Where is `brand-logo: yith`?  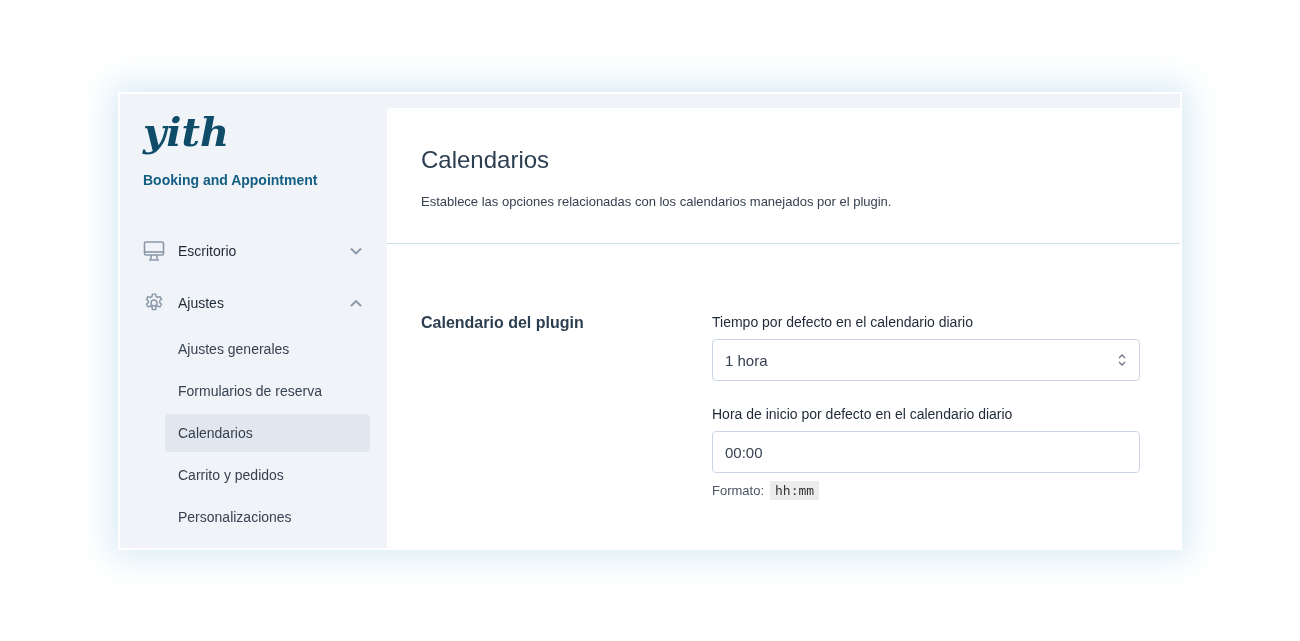
brand-logo: yith is located at coordinates (186, 132).